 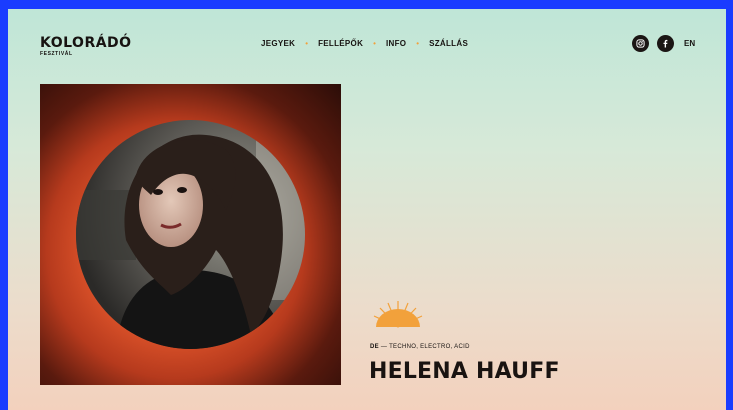 I want to click on brand-logo: KOLORÁDÓ FESZTIVÁL, so click(x=86, y=46).